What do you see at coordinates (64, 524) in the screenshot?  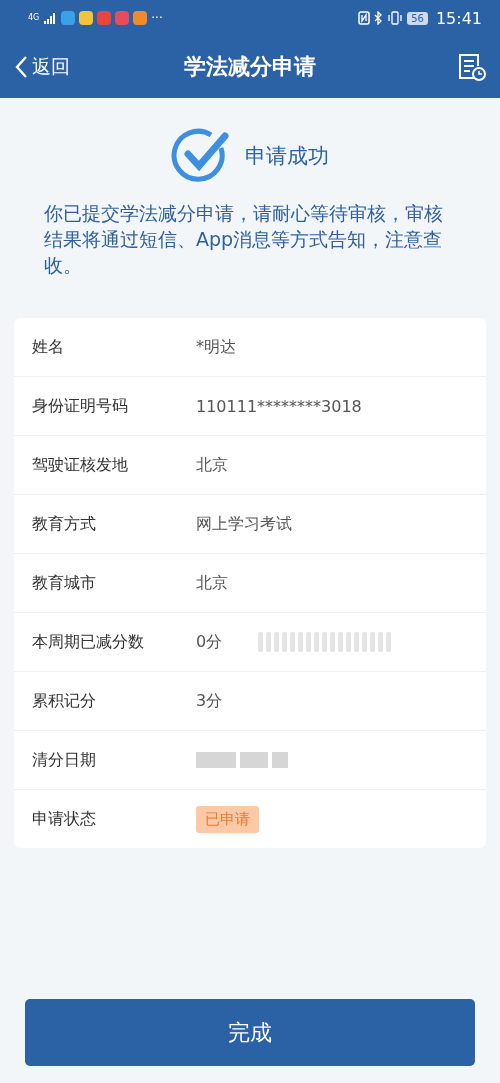 I see `field-label: 教育方式` at bounding box center [64, 524].